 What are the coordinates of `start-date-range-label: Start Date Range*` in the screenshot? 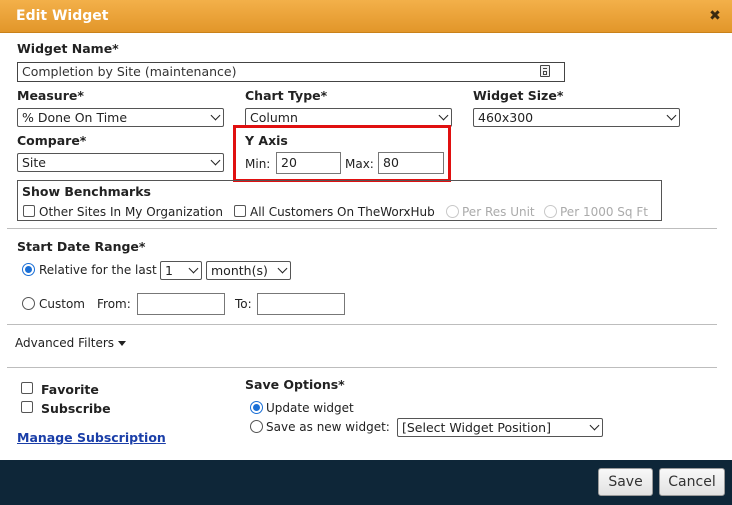 It's located at (81, 246).